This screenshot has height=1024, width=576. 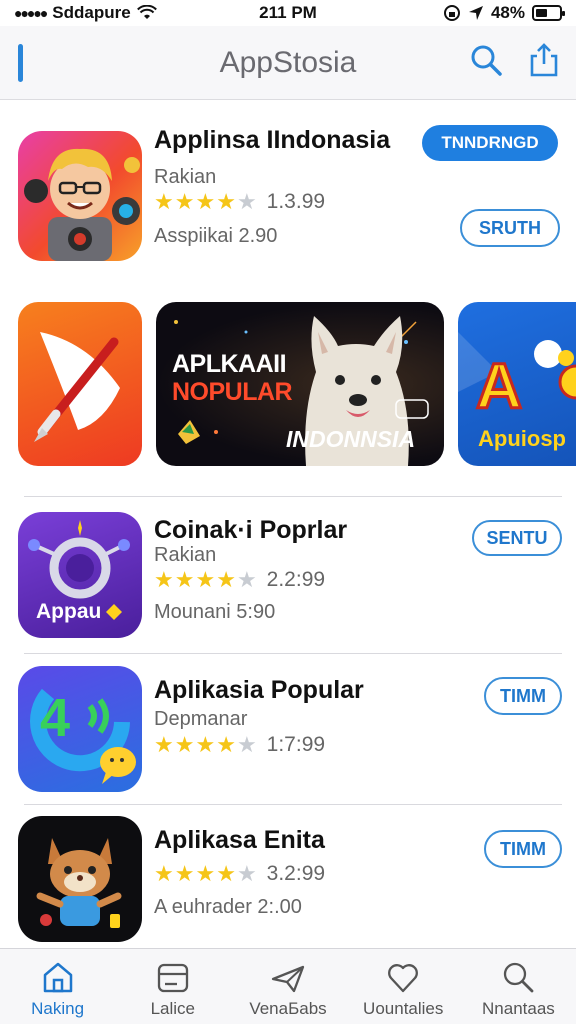 I want to click on carrier-name: Sddapure, so click(x=91, y=12).